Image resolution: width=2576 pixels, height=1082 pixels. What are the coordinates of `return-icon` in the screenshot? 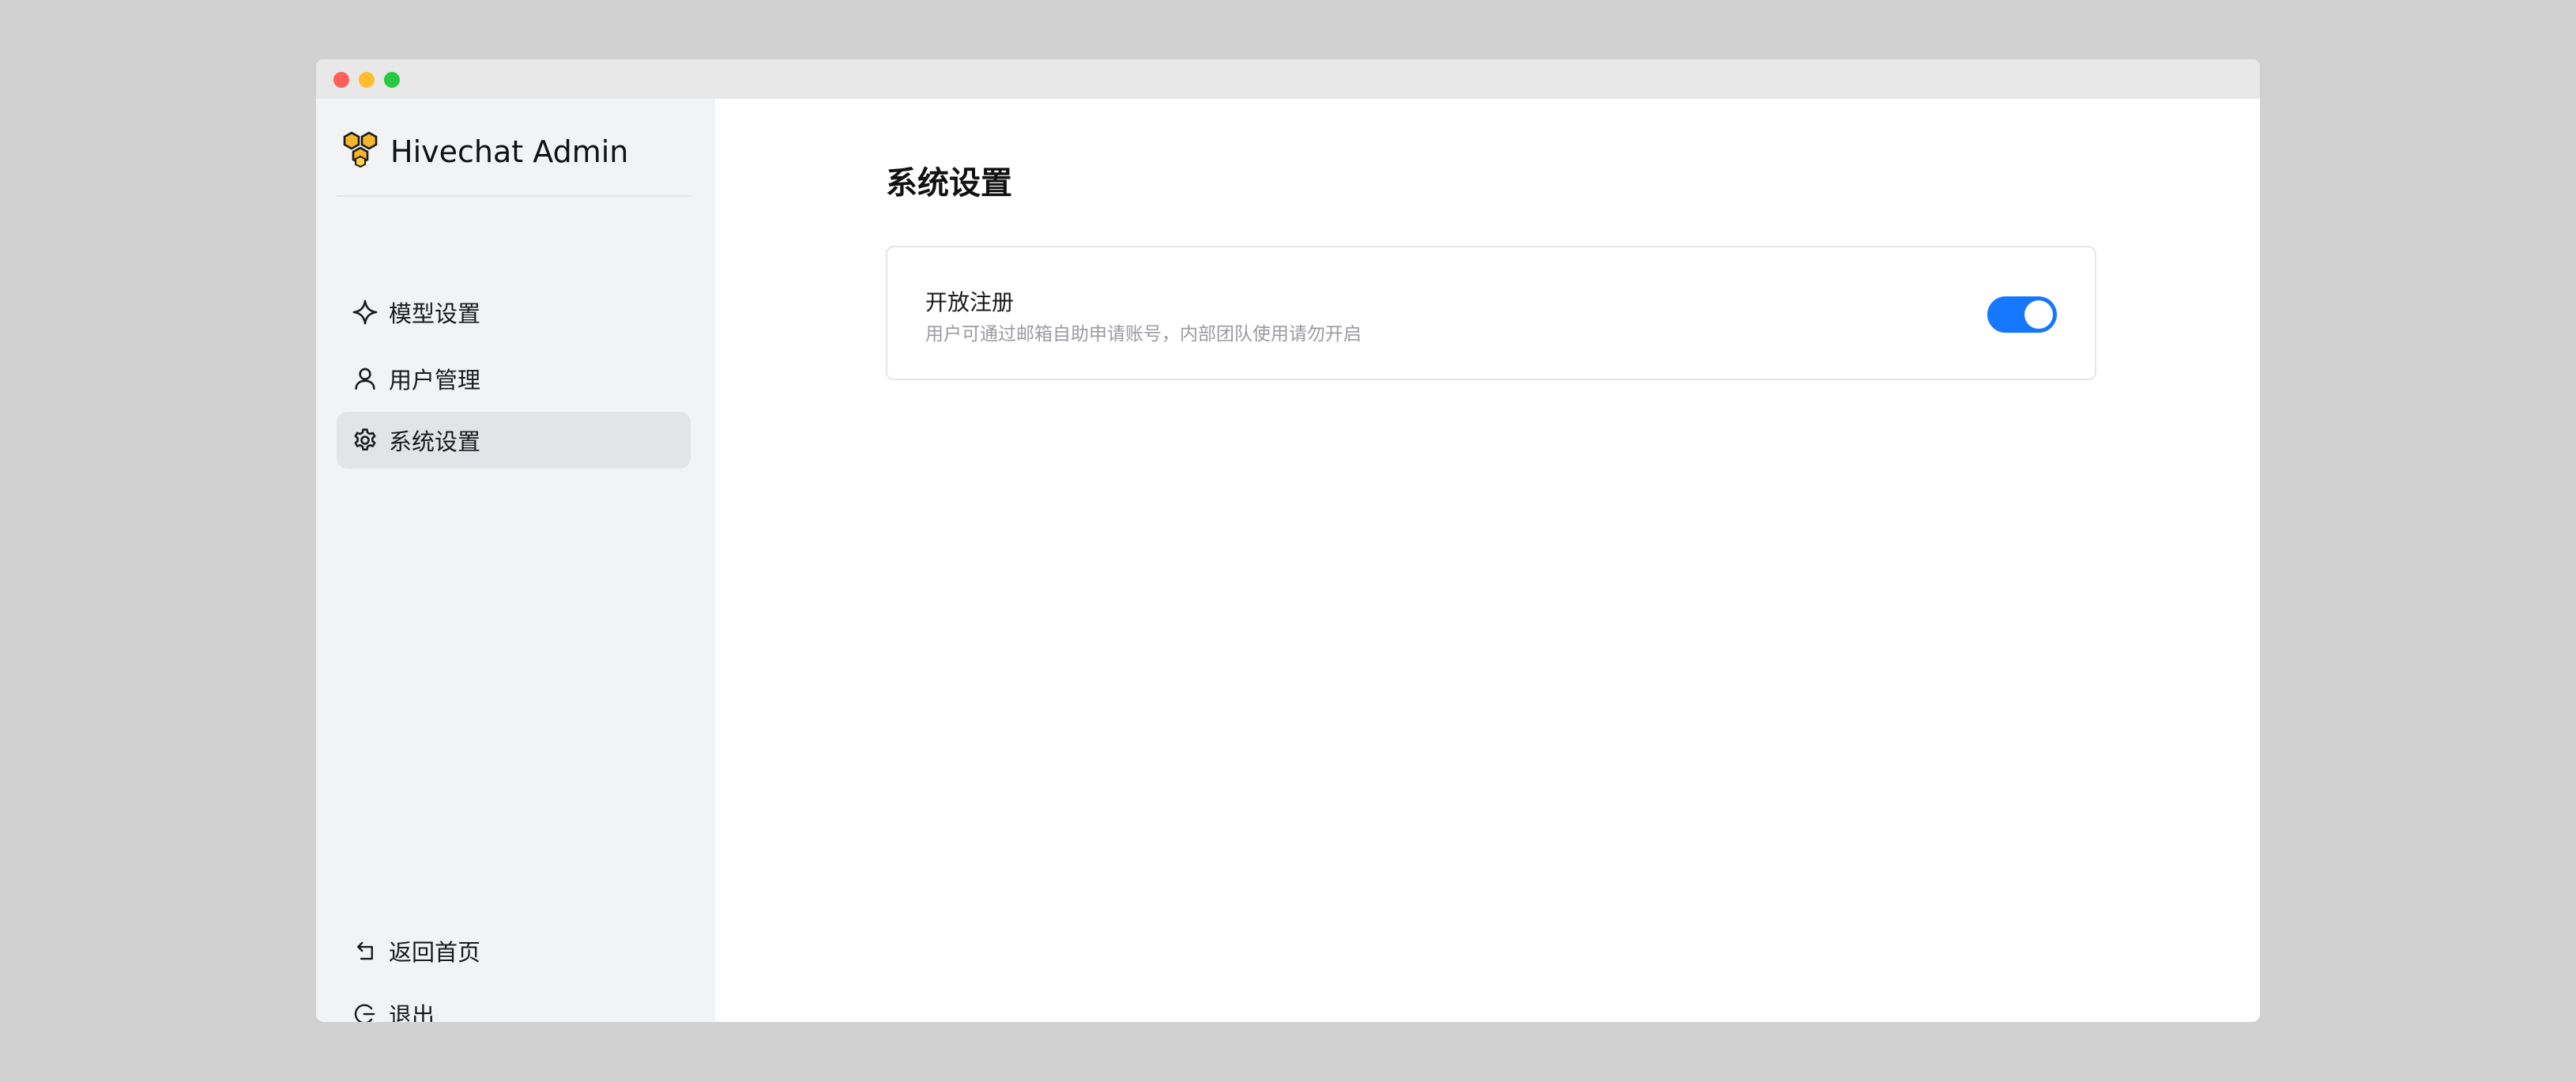 It's located at (365, 951).